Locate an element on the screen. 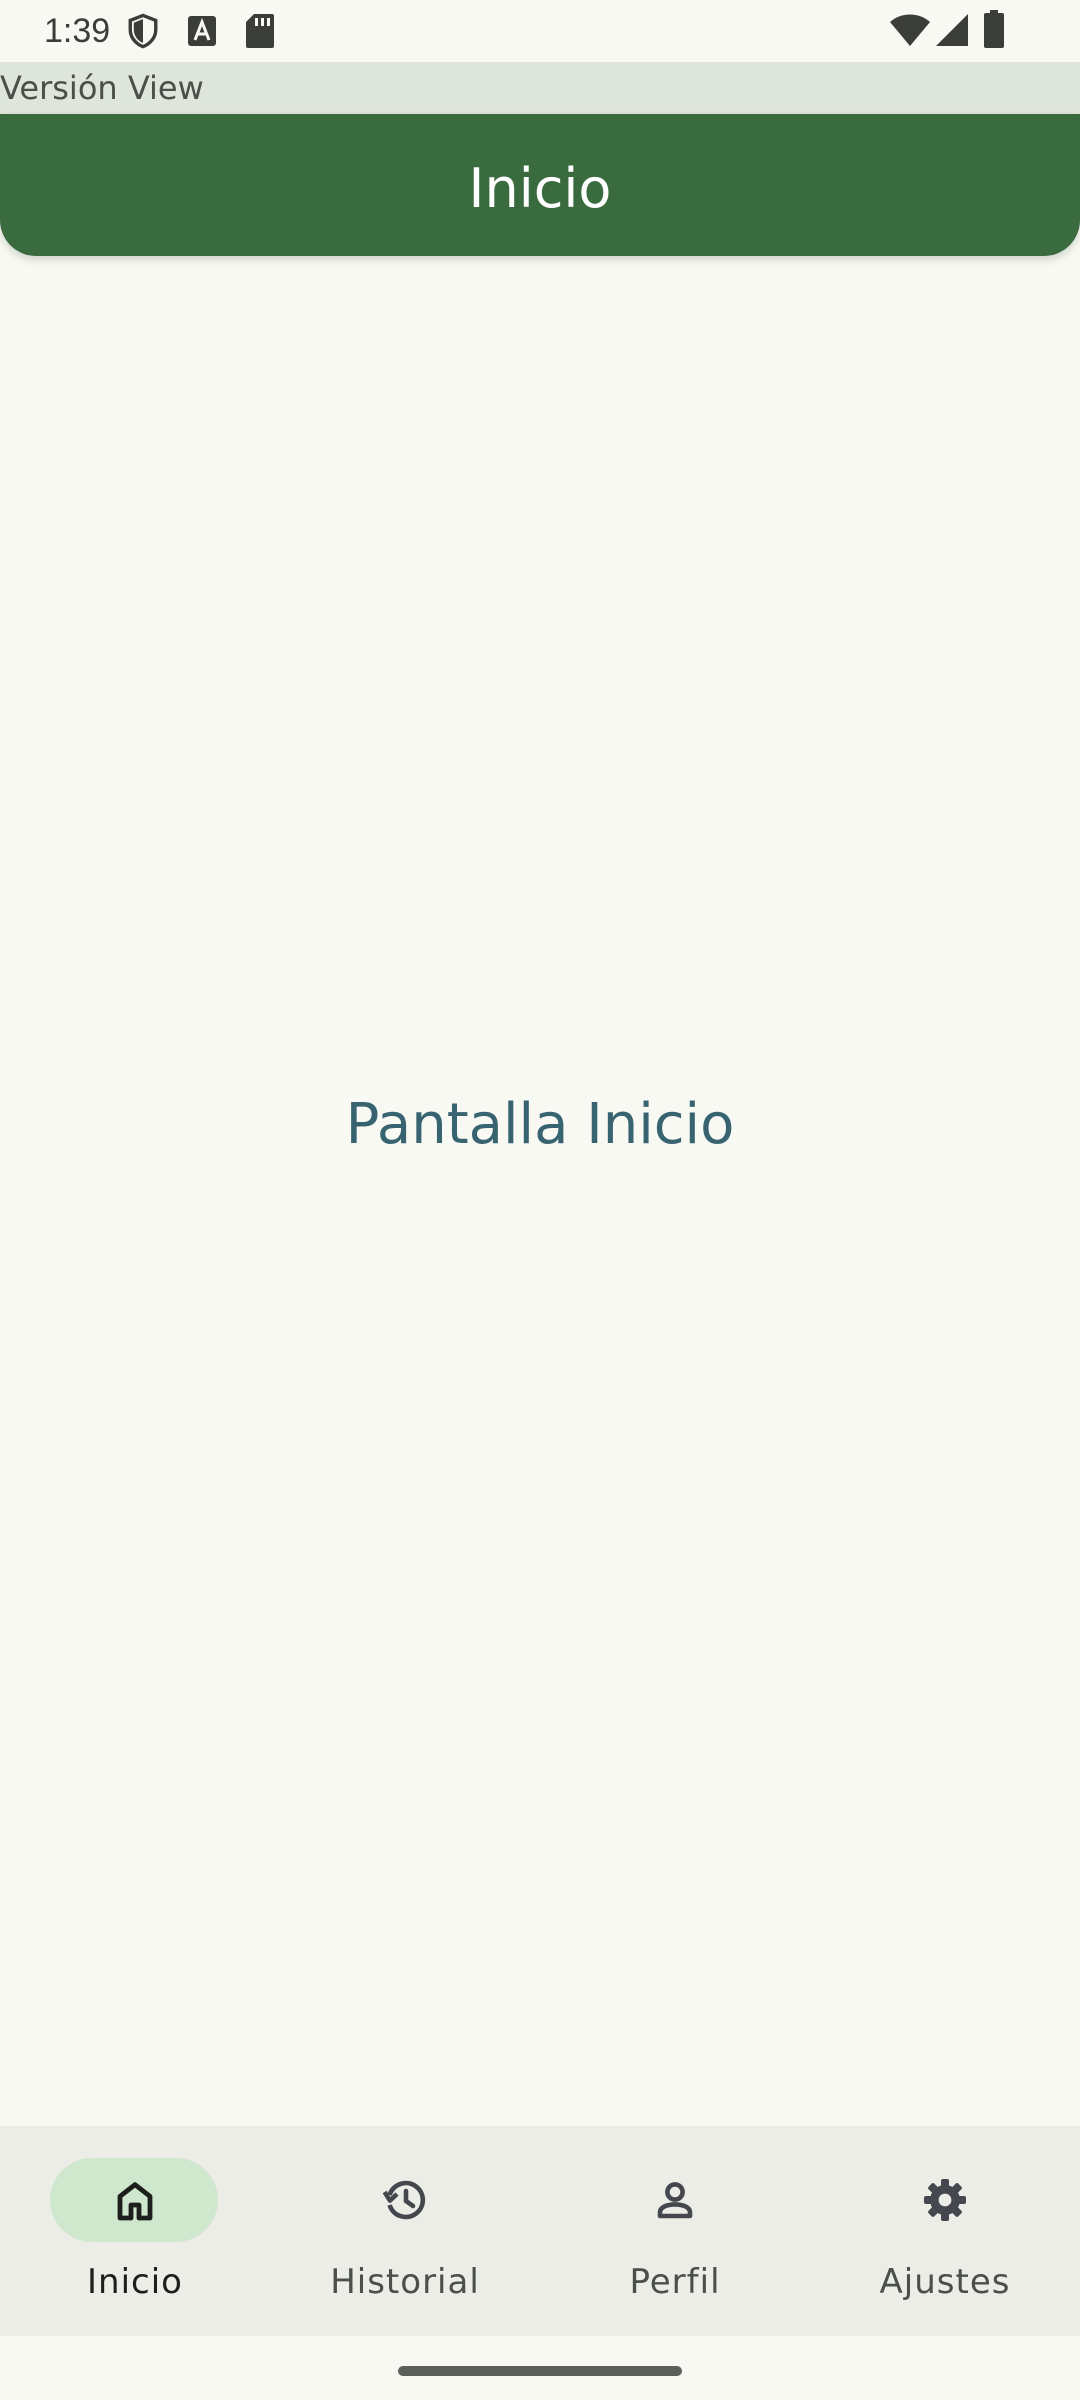 Image resolution: width=1080 pixels, height=2400 pixels. bottom-navigation: Inicio Historial Perfil Ajustes is located at coordinates (540, 2231).